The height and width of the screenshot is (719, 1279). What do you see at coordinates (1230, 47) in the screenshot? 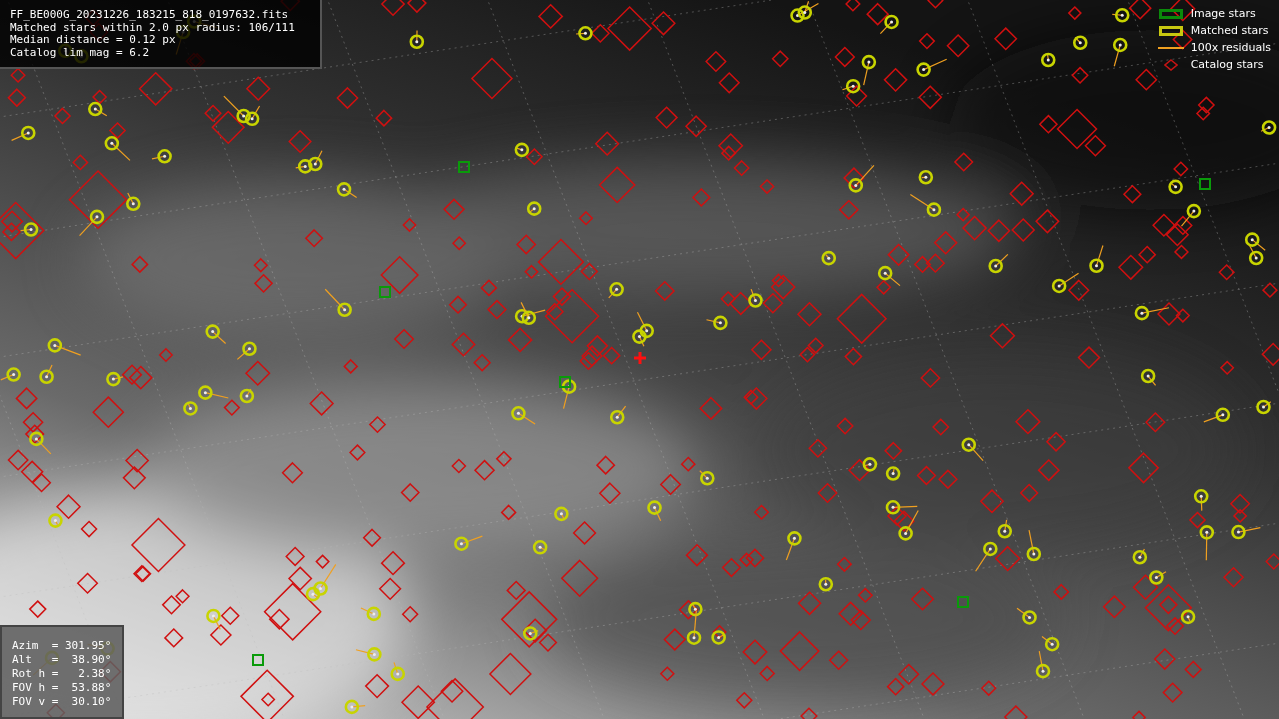
I see `legend-label: 100x residuals` at bounding box center [1230, 47].